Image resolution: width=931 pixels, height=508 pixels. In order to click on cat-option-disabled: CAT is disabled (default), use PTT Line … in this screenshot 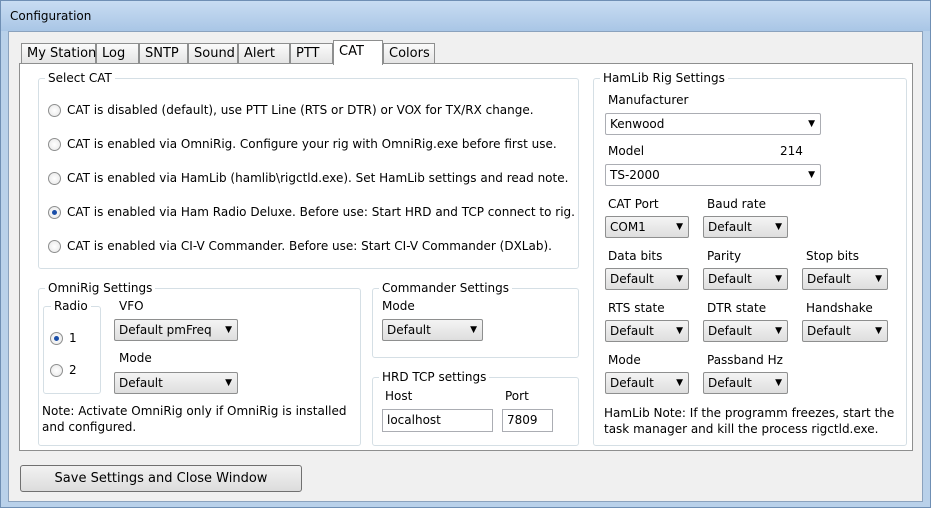, I will do `click(291, 110)`.